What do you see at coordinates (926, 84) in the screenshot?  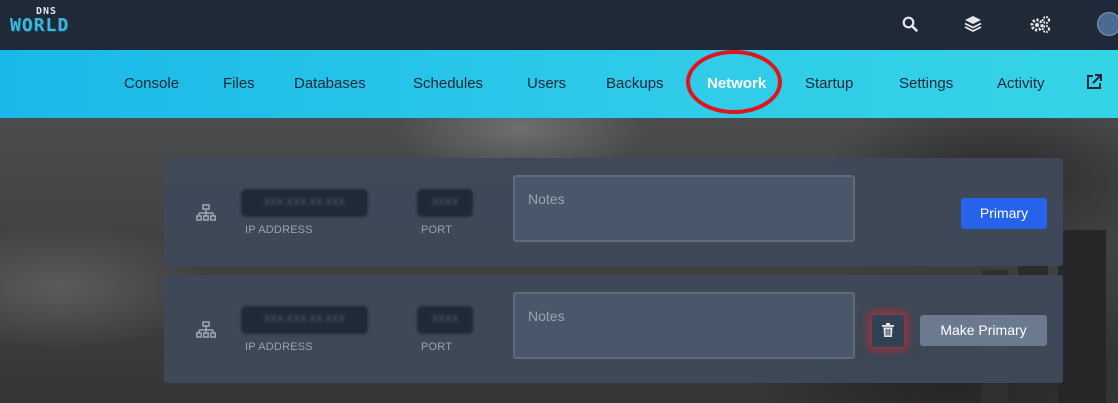 I see `nav-settings: Settings` at bounding box center [926, 84].